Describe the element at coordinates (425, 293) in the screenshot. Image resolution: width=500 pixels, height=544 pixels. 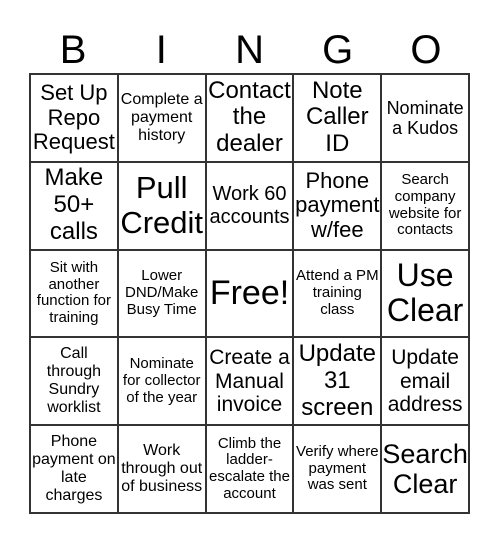
I see `bingo-cell: Use Clear` at that location.